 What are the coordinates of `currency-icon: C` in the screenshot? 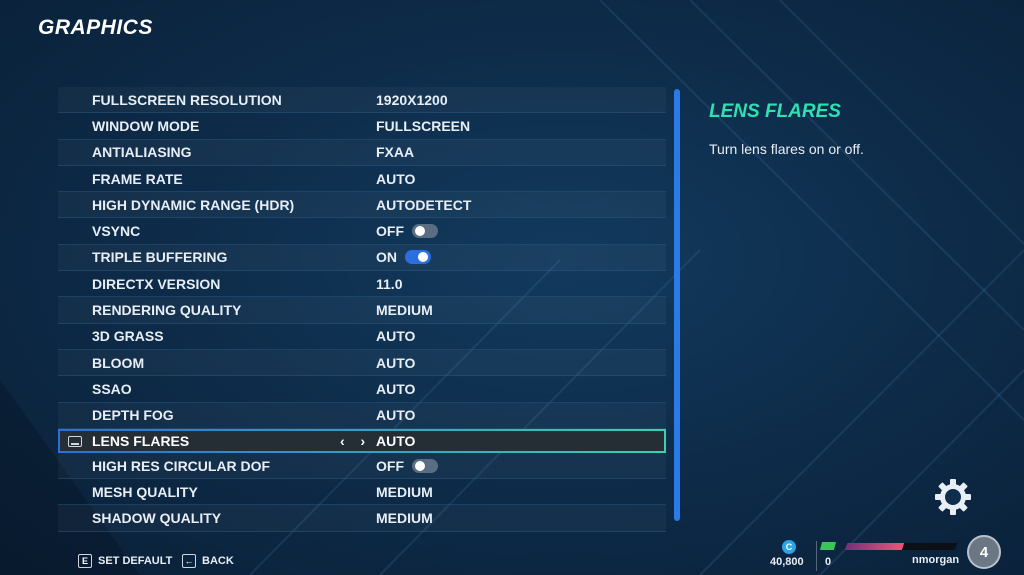 It's located at (789, 547).